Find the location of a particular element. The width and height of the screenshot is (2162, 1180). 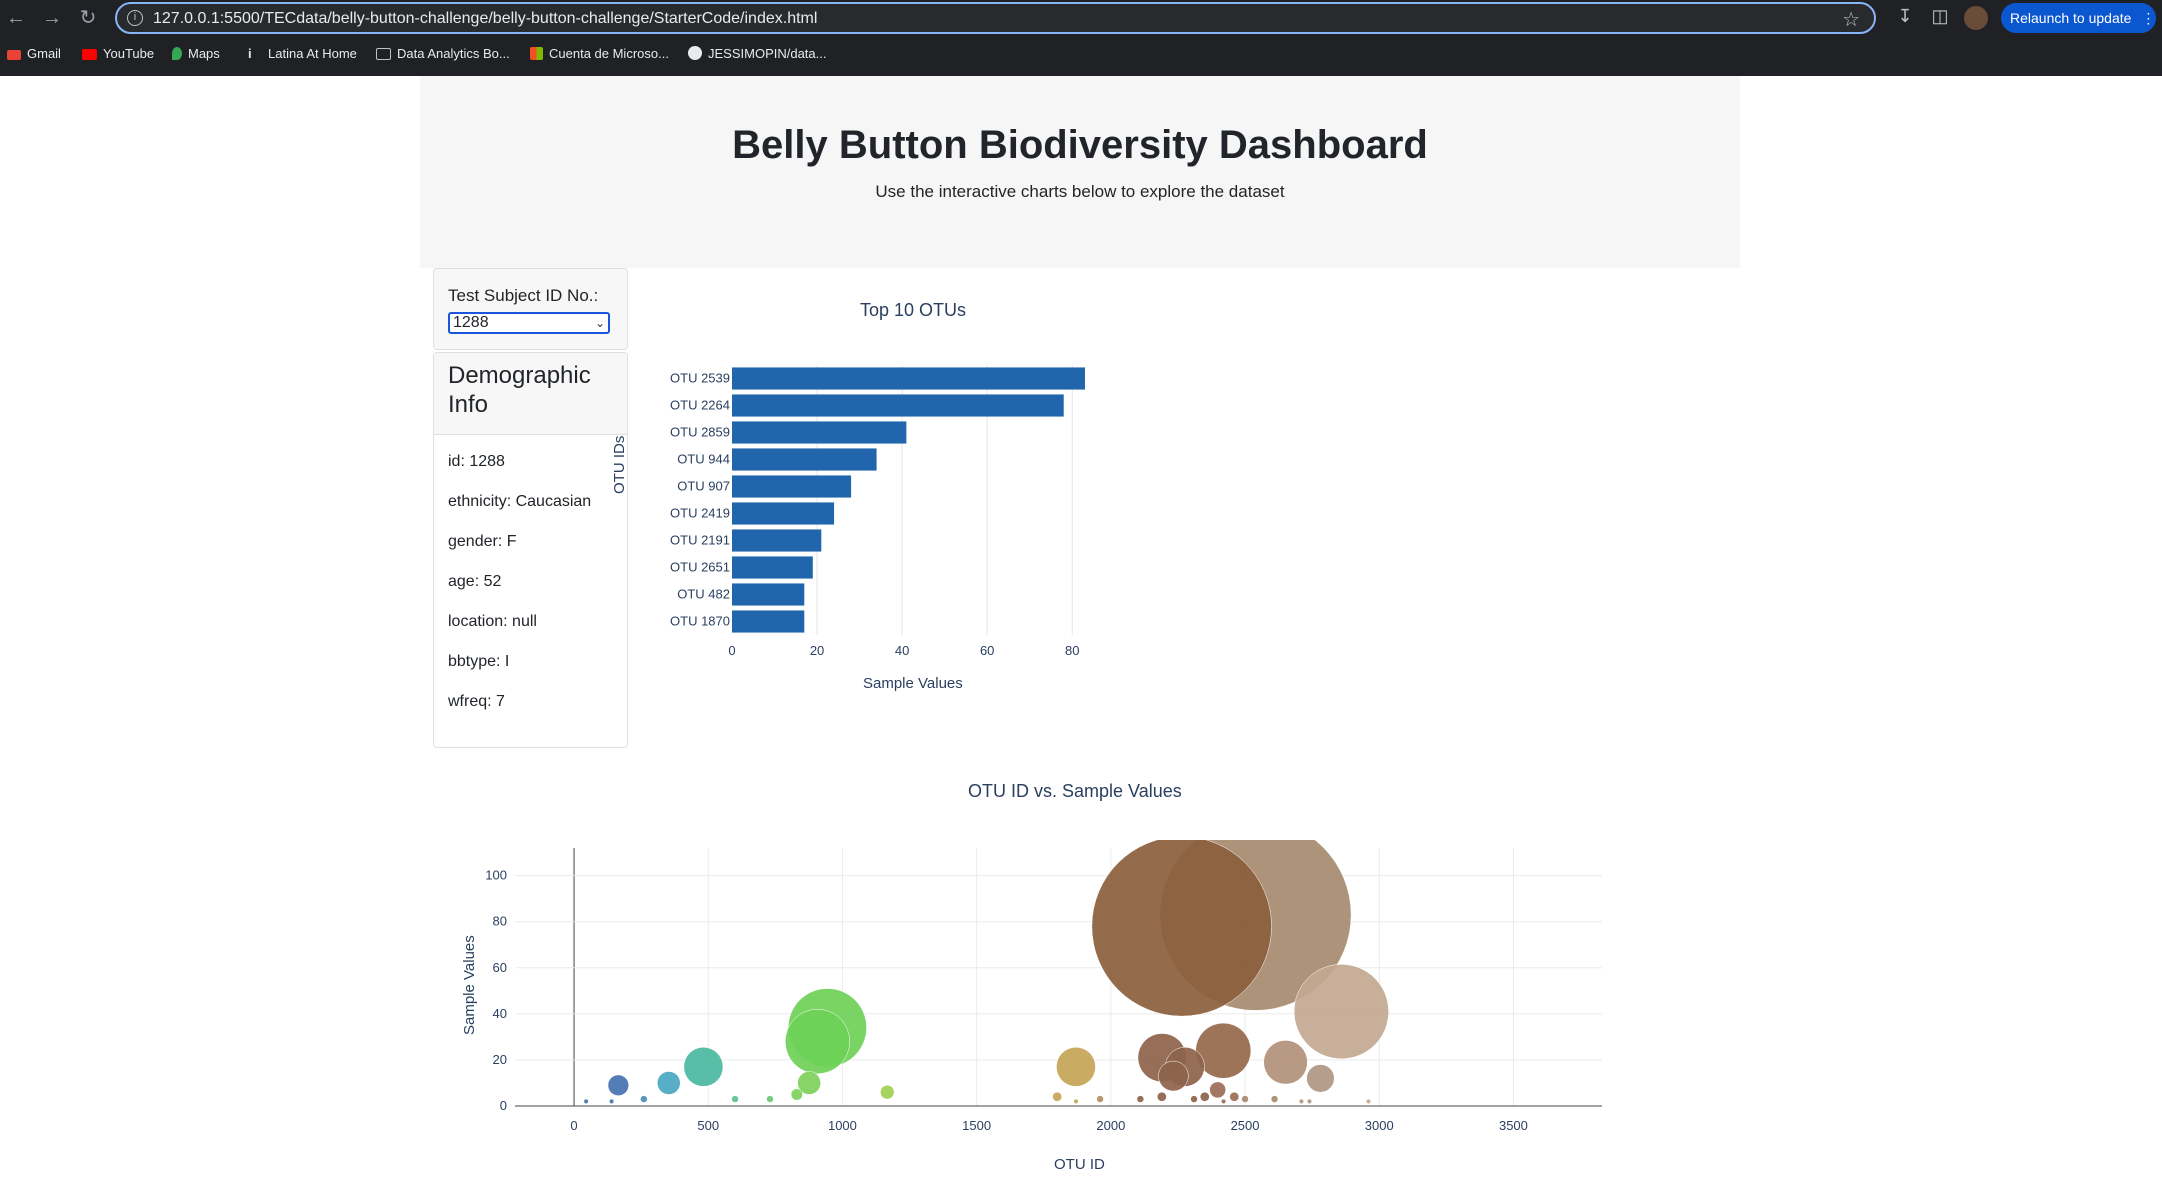

back-icon: ← is located at coordinates (16, 18).